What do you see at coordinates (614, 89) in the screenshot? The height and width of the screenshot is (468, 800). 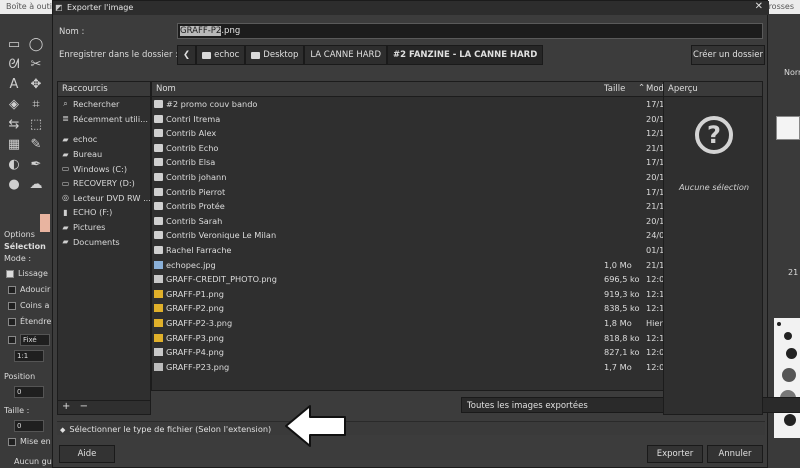 I see `column-size: Taille` at bounding box center [614, 89].